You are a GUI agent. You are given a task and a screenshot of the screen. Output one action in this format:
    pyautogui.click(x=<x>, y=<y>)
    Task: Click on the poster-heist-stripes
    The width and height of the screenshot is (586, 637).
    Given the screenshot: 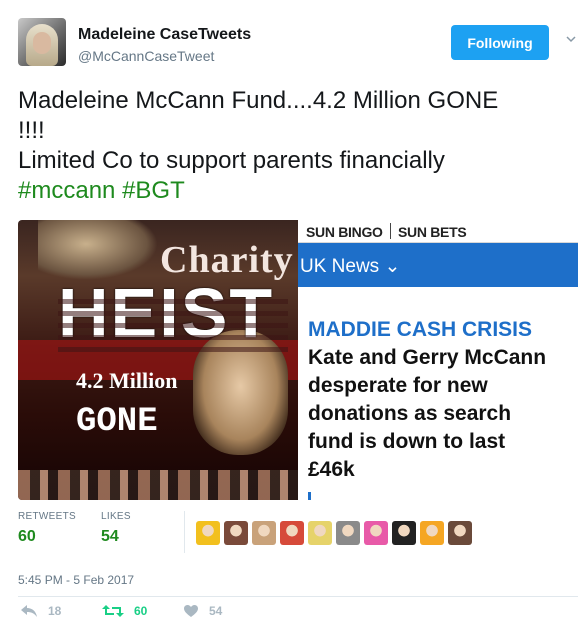 What is the action you would take?
    pyautogui.click(x=173, y=322)
    